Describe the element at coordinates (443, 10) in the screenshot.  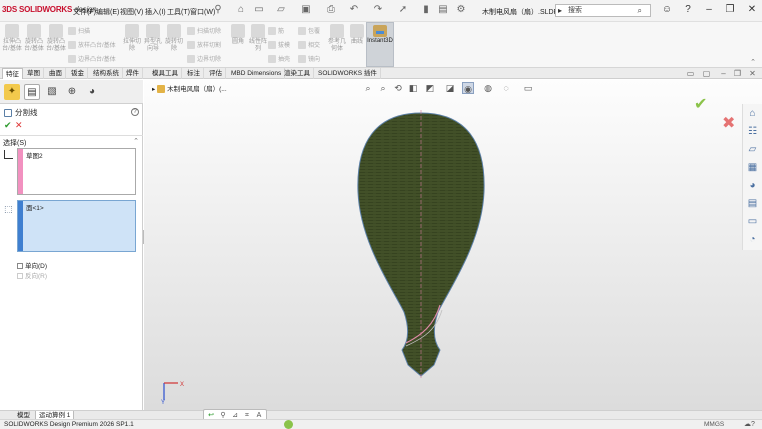
I see `file-properties-icon: ▤` at that location.